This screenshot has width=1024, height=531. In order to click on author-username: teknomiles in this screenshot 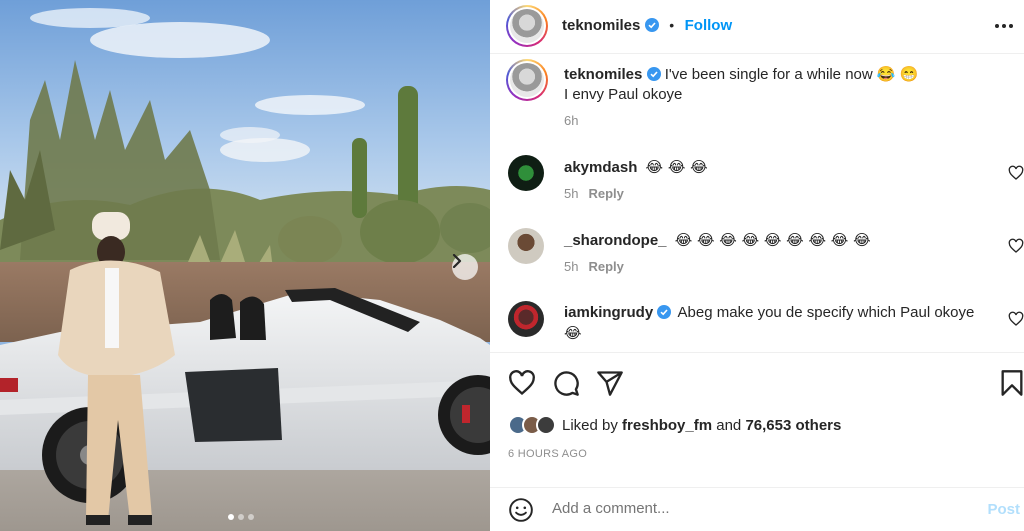, I will do `click(601, 25)`.